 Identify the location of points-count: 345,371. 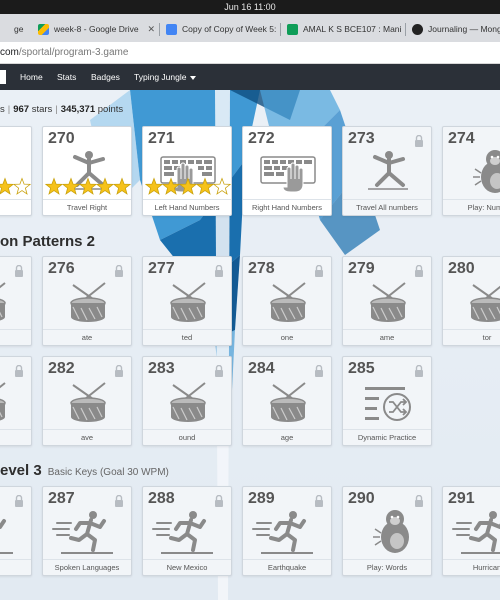
(78, 109).